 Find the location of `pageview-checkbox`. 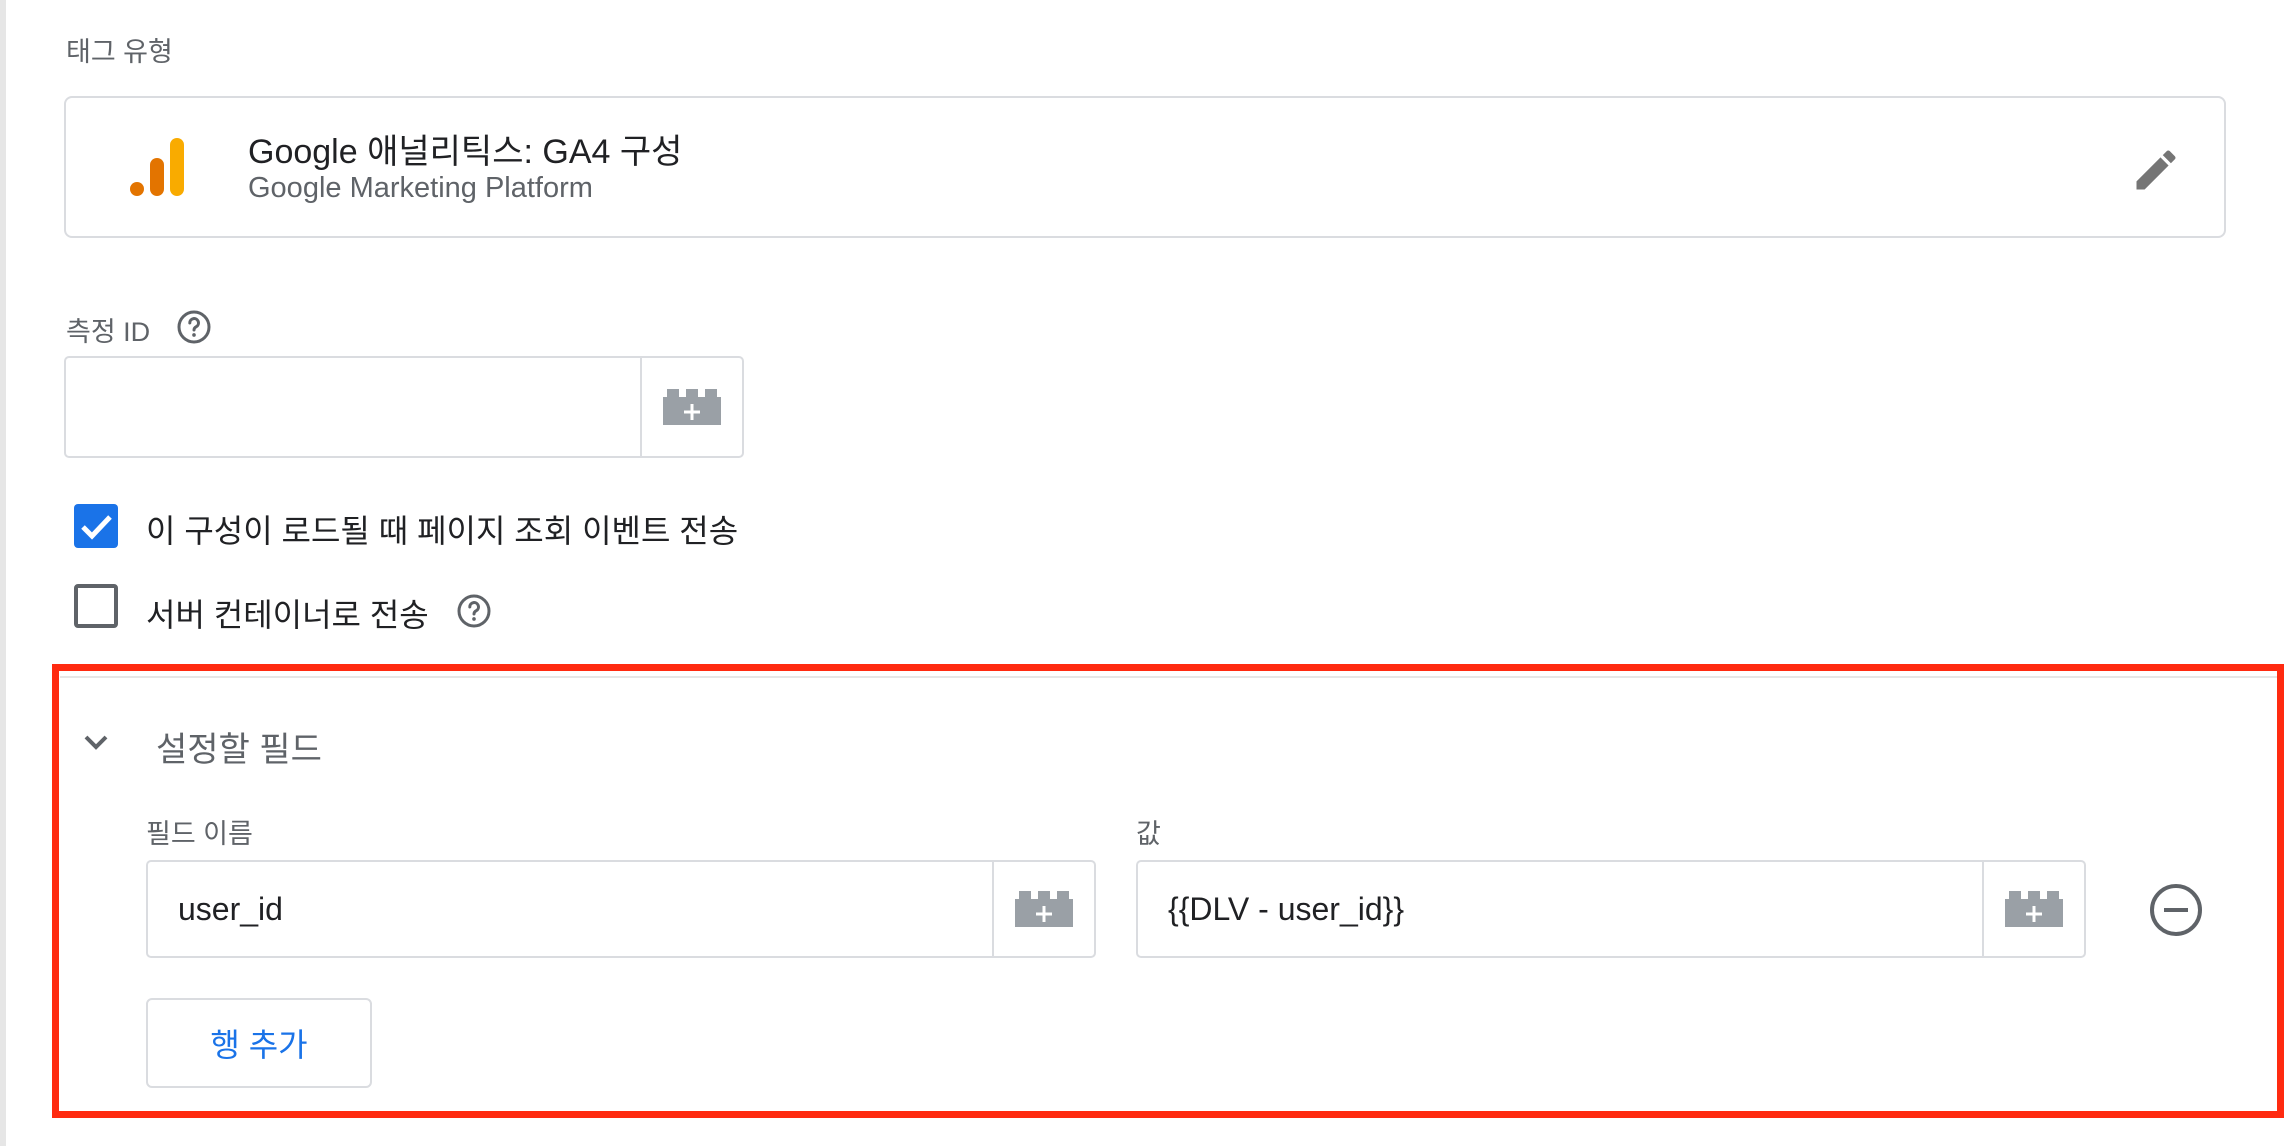

pageview-checkbox is located at coordinates (96, 526).